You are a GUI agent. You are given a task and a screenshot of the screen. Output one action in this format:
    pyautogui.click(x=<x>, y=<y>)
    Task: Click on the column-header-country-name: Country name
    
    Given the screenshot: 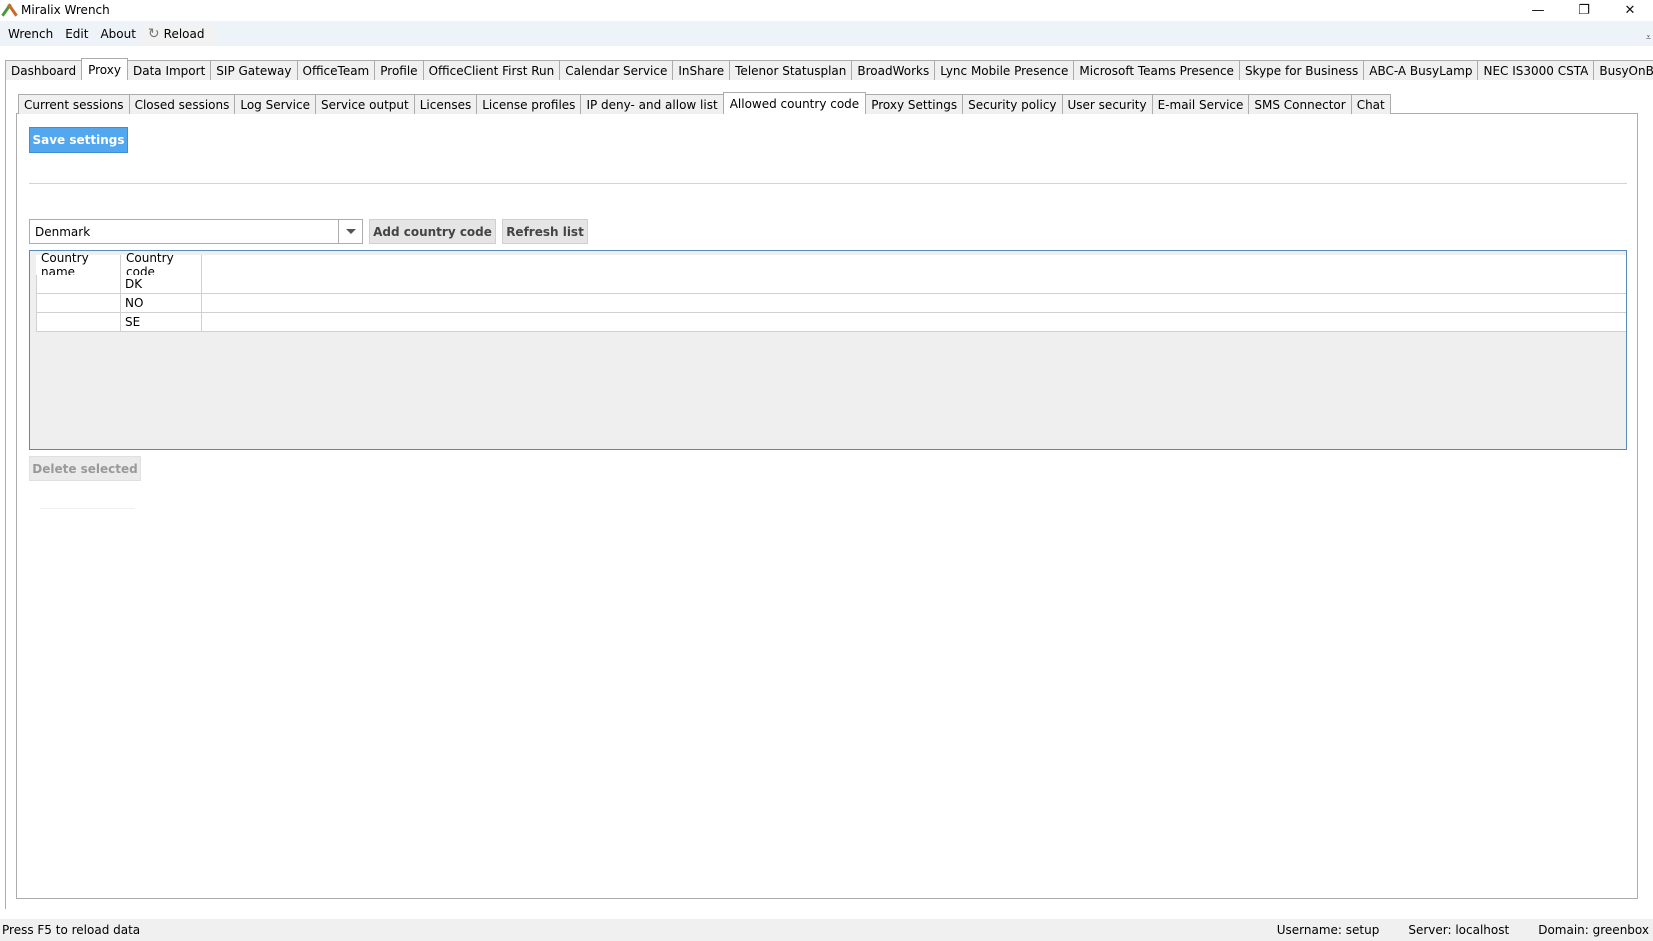 What is the action you would take?
    pyautogui.click(x=78, y=265)
    